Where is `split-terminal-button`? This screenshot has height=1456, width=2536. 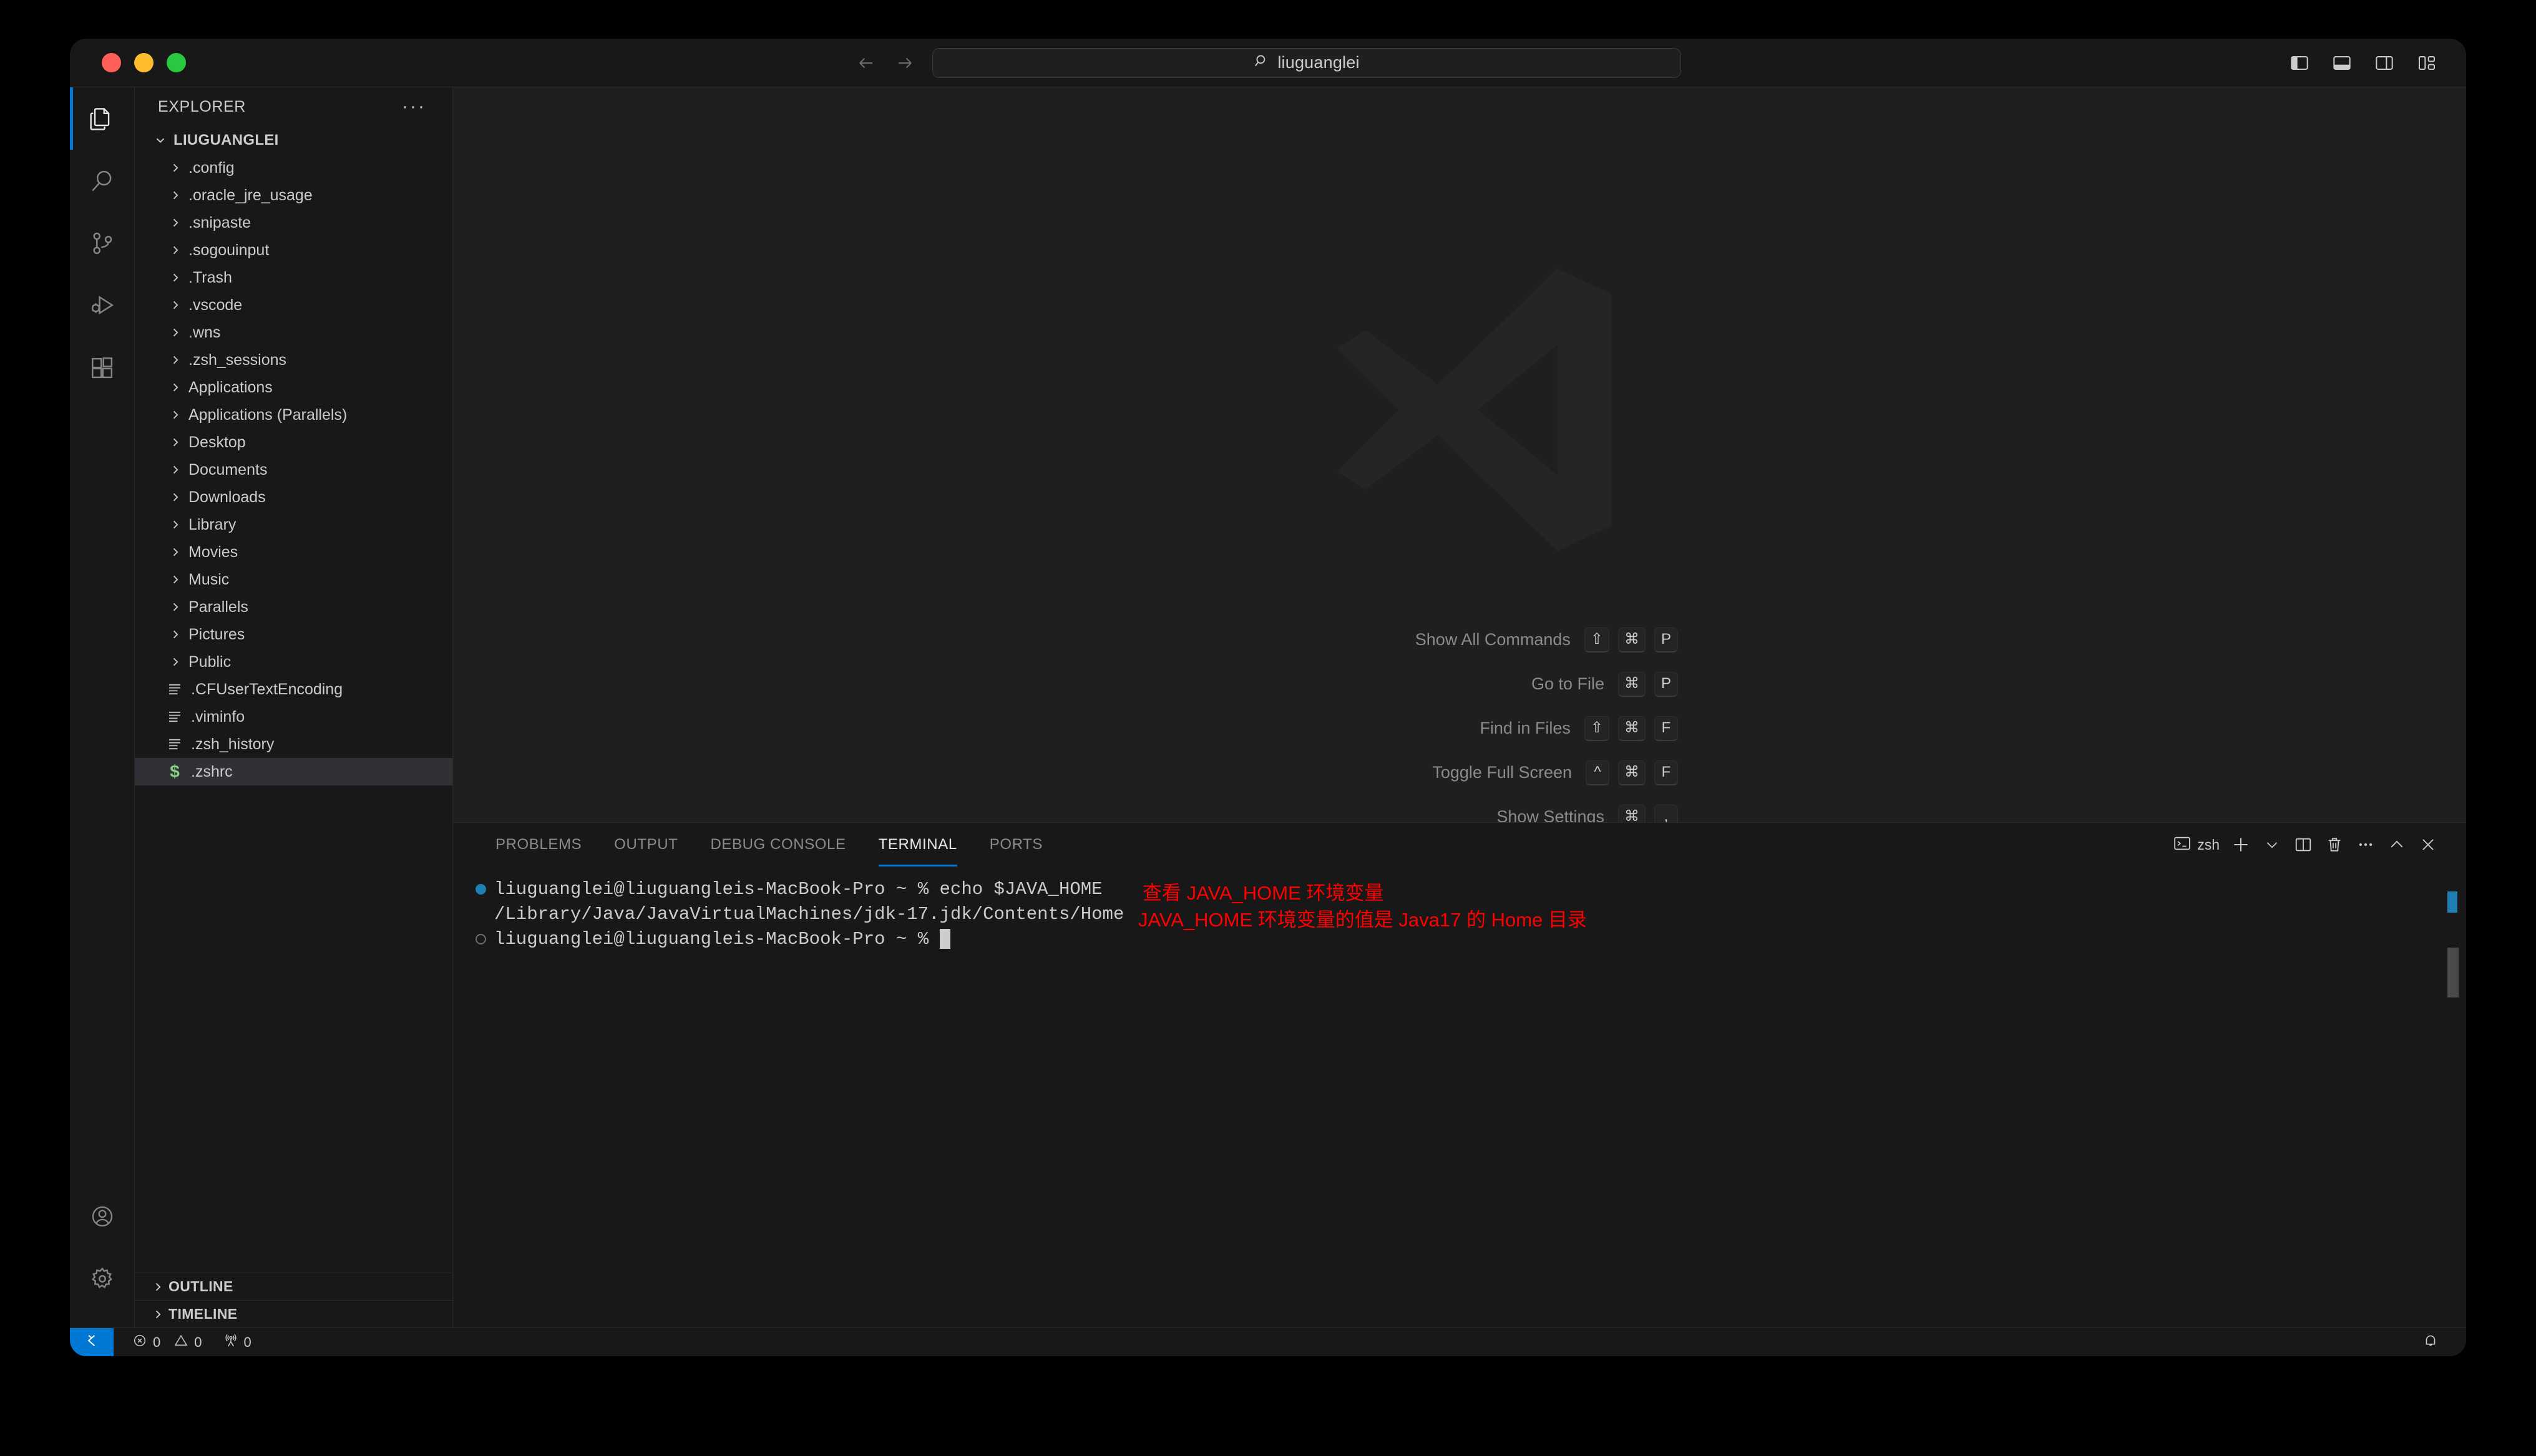
split-terminal-button is located at coordinates (2303, 844).